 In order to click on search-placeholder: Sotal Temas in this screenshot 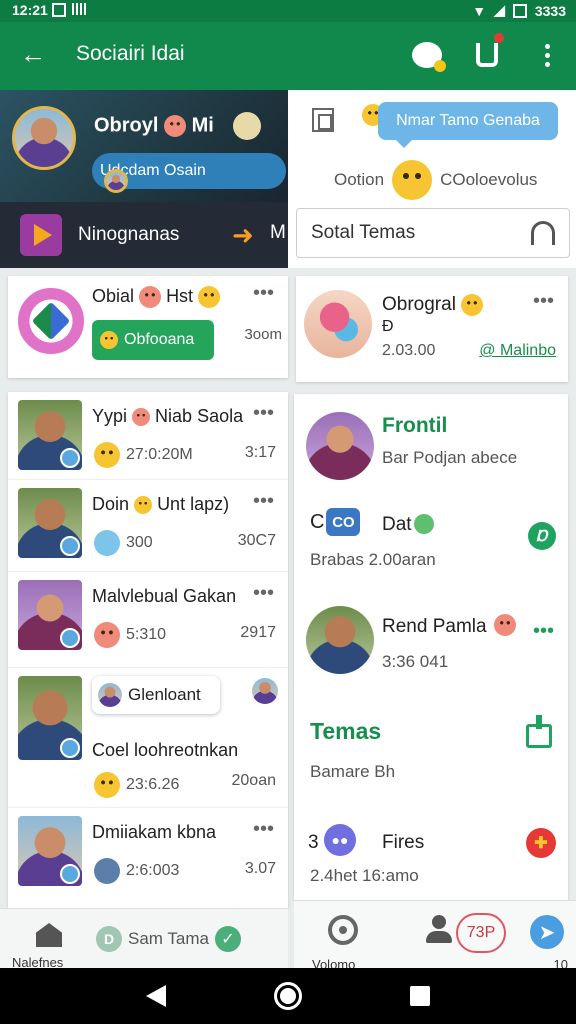, I will do `click(363, 232)`.